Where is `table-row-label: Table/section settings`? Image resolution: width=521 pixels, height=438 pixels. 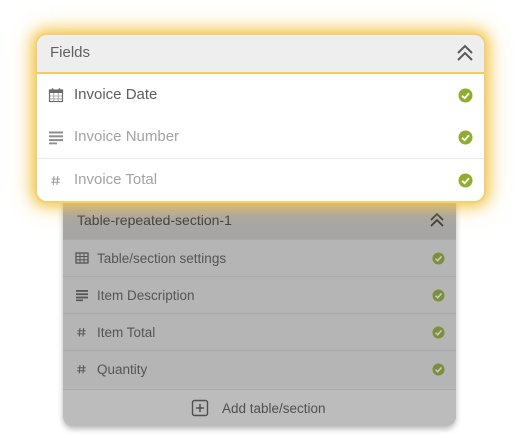
table-row-label: Table/section settings is located at coordinates (162, 258).